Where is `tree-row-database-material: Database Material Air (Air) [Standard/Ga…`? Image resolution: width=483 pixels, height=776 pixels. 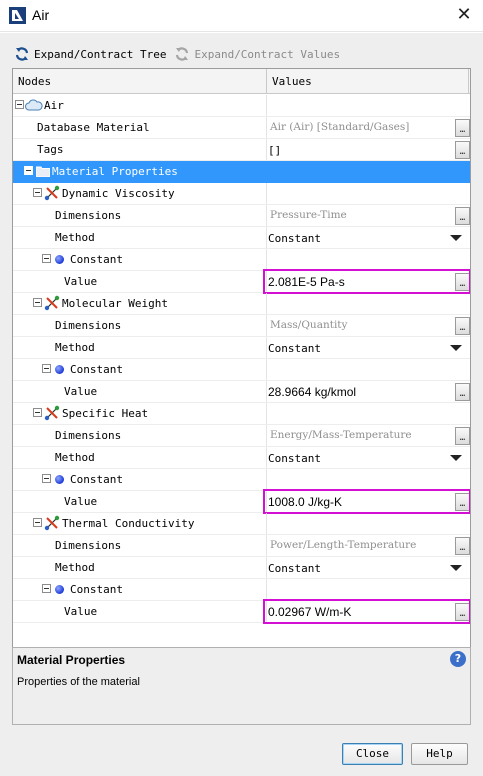
tree-row-database-material: Database Material Air (Air) [Standard/Ga… is located at coordinates (241, 128).